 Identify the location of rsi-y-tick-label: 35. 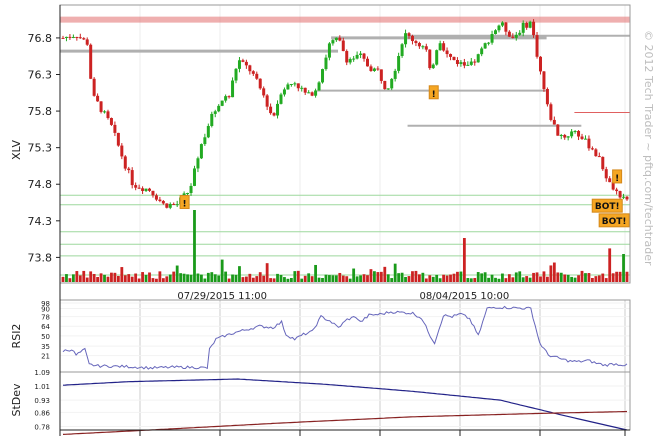
(45, 347).